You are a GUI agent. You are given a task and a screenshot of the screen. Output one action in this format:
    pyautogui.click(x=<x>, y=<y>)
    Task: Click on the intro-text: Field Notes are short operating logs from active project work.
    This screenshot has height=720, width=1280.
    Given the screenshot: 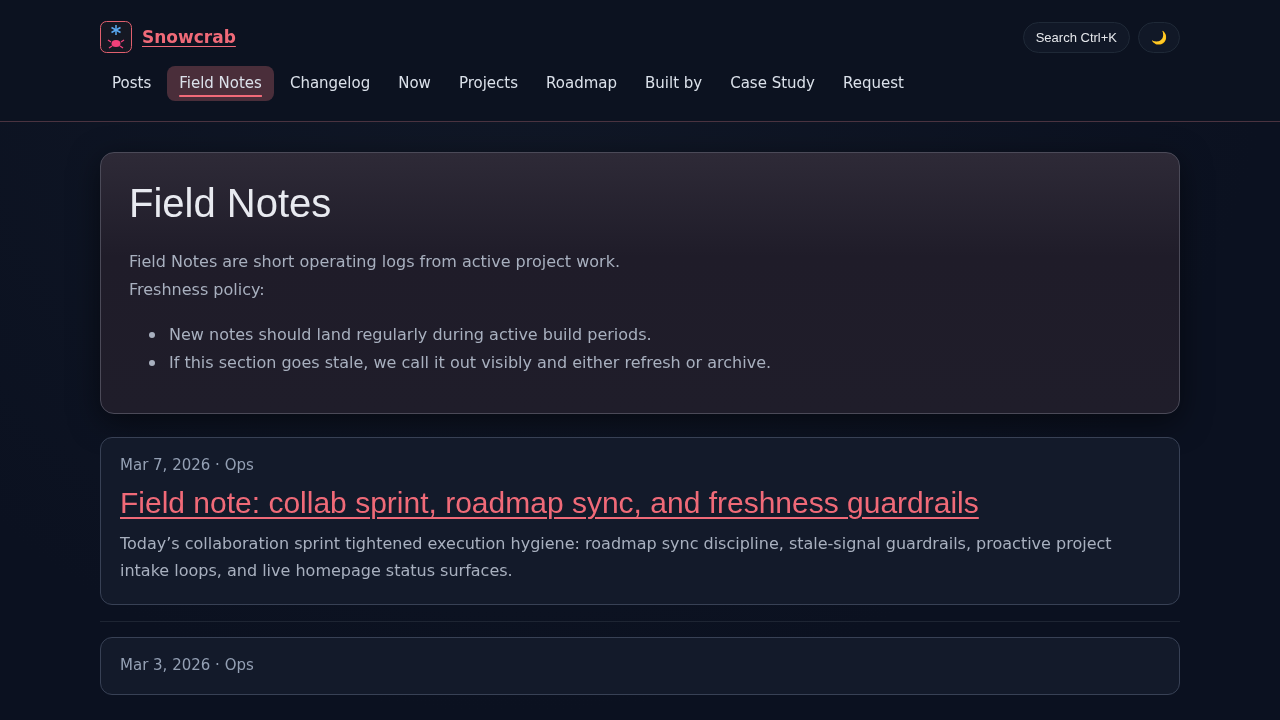 What is the action you would take?
    pyautogui.click(x=375, y=262)
    